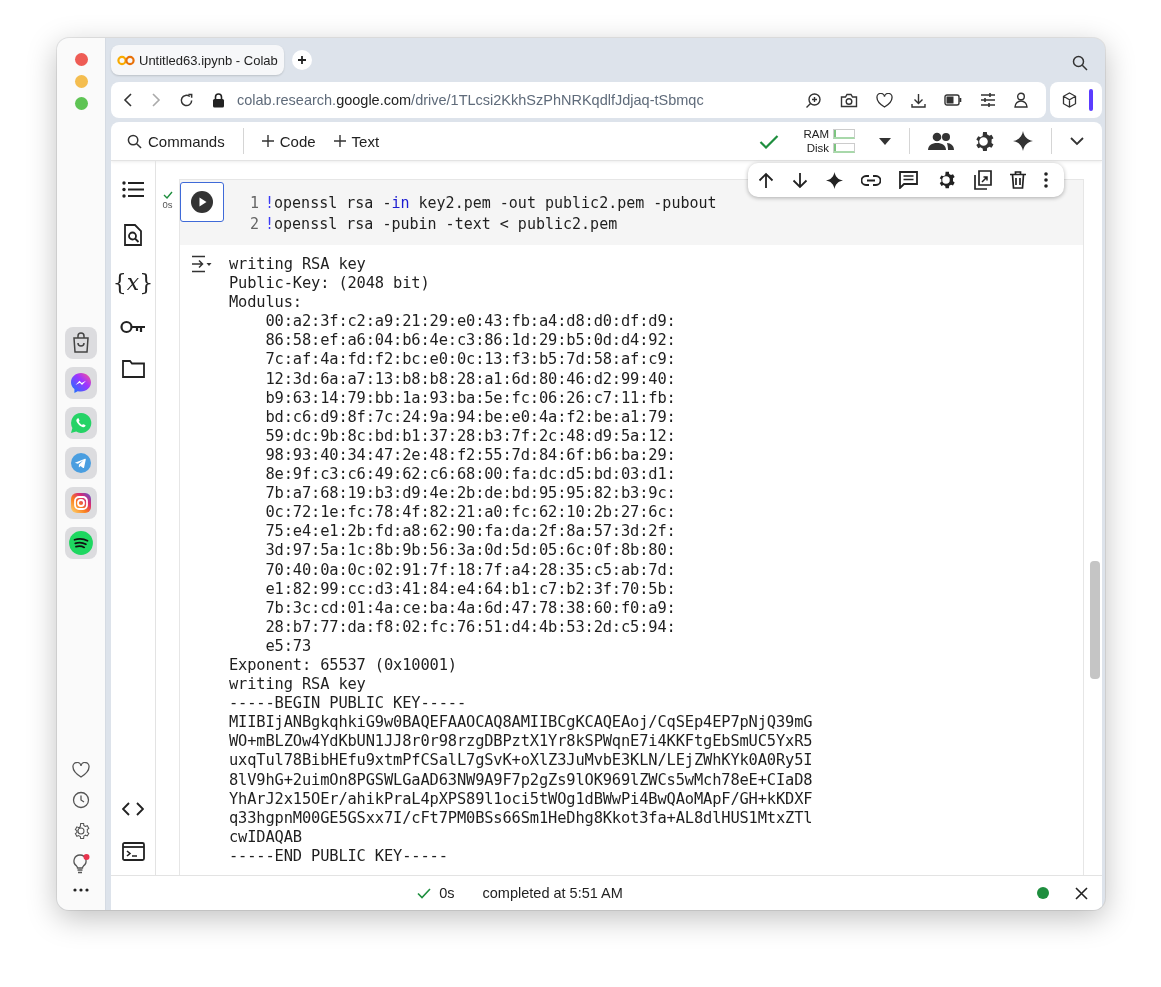  I want to click on run-cell-button, so click(202, 202).